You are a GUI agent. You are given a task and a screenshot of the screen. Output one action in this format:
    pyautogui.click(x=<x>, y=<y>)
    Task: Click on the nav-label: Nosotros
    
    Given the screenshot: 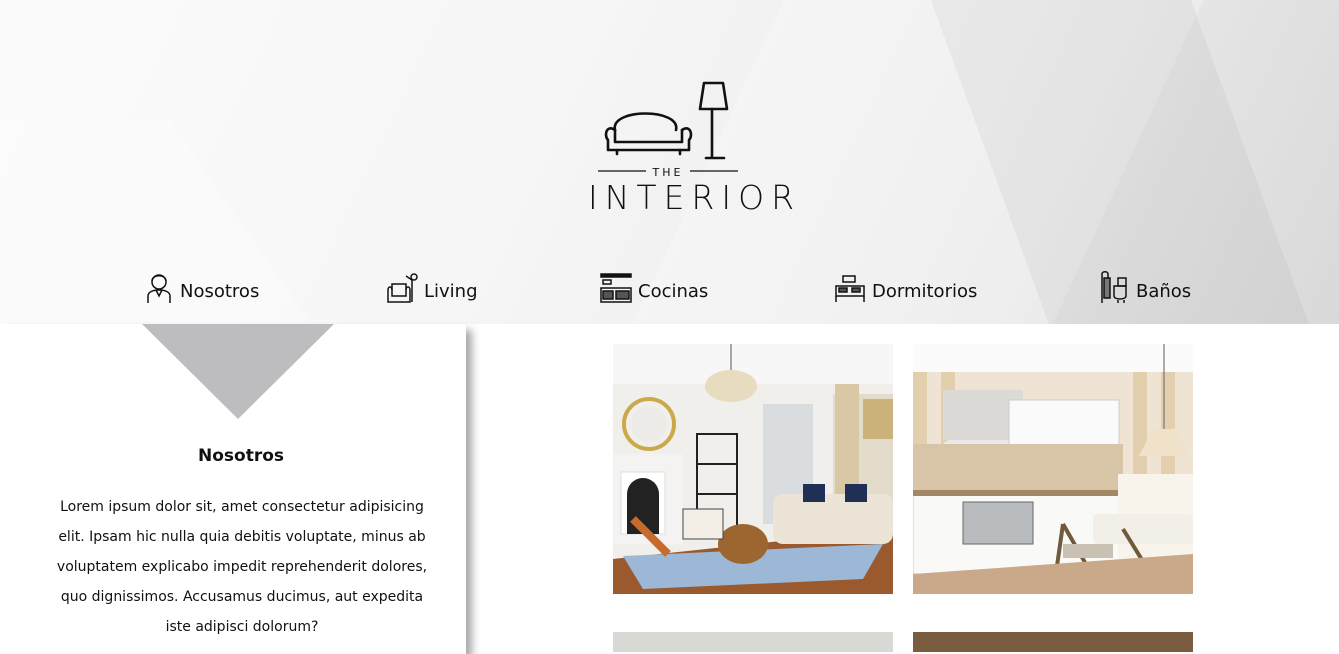 What is the action you would take?
    pyautogui.click(x=220, y=291)
    